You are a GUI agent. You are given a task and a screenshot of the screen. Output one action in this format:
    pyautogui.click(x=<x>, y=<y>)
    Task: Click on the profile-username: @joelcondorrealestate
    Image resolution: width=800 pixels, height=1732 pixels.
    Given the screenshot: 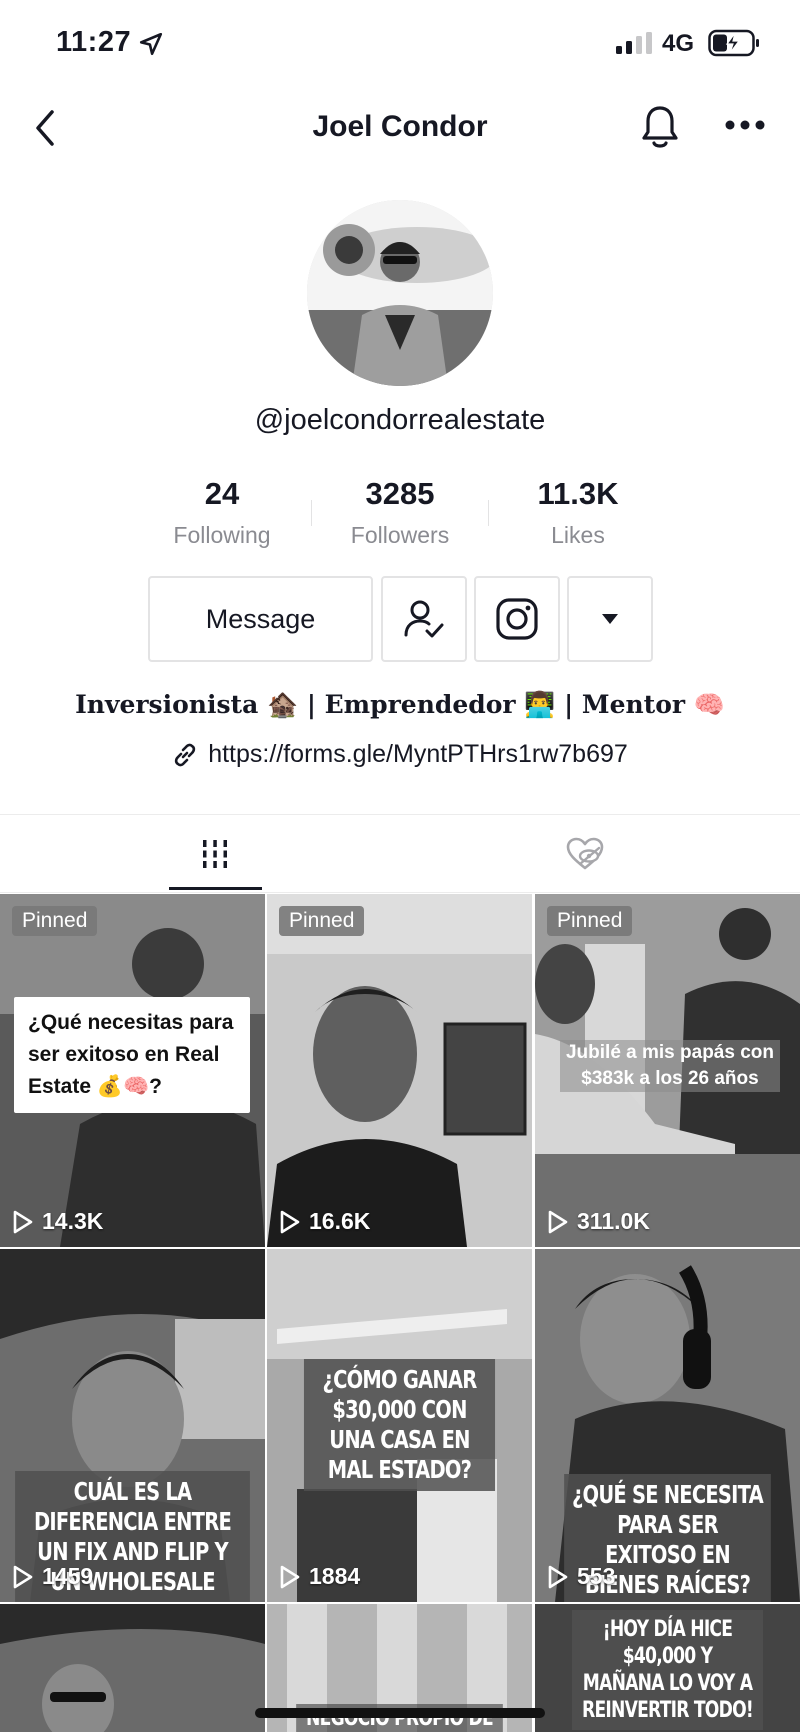 What is the action you would take?
    pyautogui.click(x=400, y=420)
    